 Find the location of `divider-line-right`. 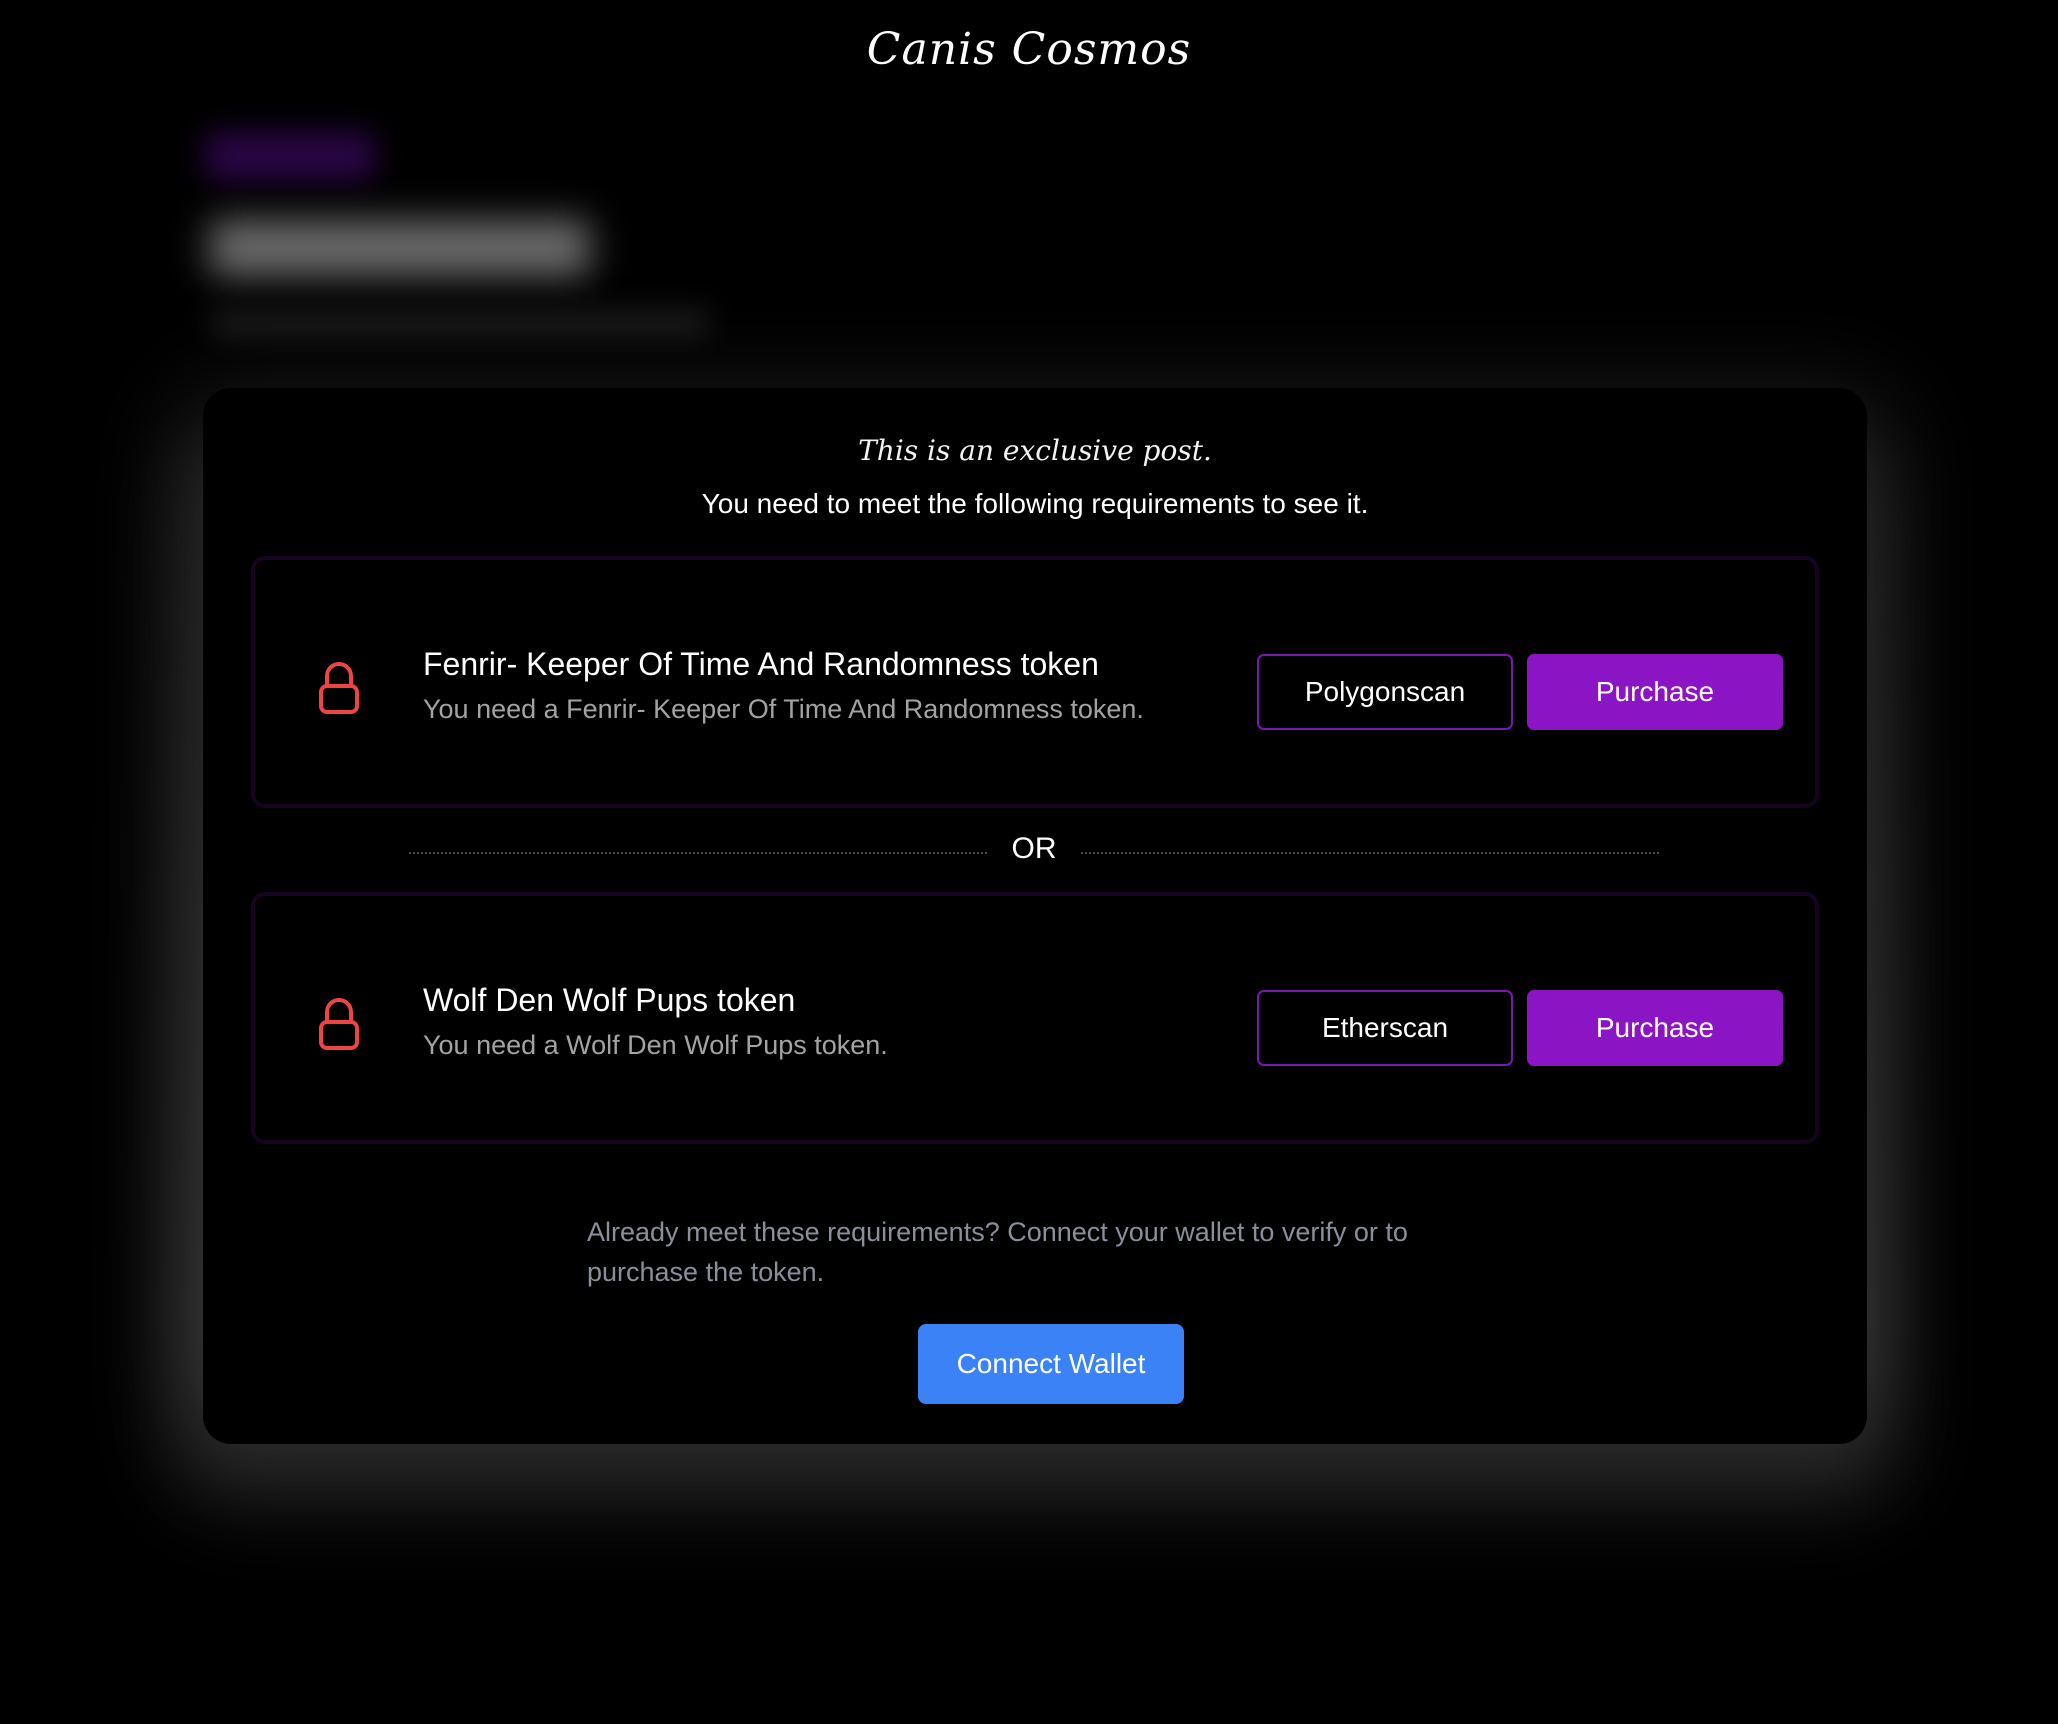

divider-line-right is located at coordinates (1370, 853).